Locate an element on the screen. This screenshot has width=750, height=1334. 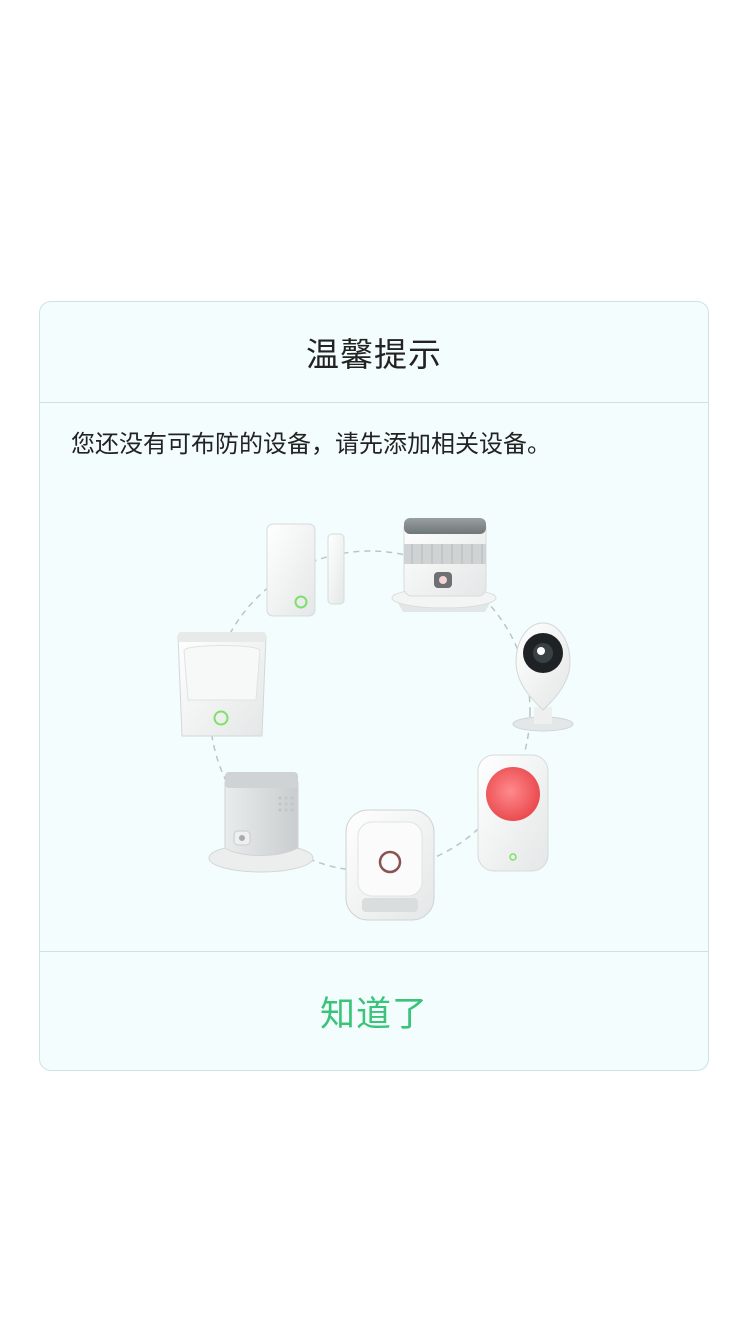
smoke-detector-icon is located at coordinates (444, 565).